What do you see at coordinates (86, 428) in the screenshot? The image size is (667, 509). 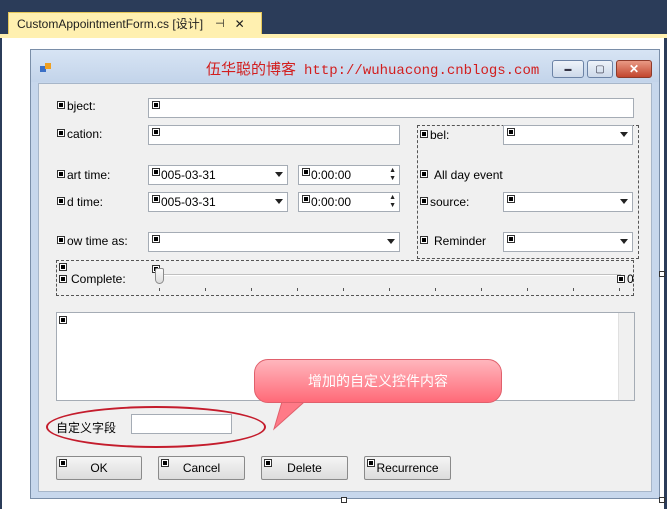 I see `custom-field-label: 自定义字段` at bounding box center [86, 428].